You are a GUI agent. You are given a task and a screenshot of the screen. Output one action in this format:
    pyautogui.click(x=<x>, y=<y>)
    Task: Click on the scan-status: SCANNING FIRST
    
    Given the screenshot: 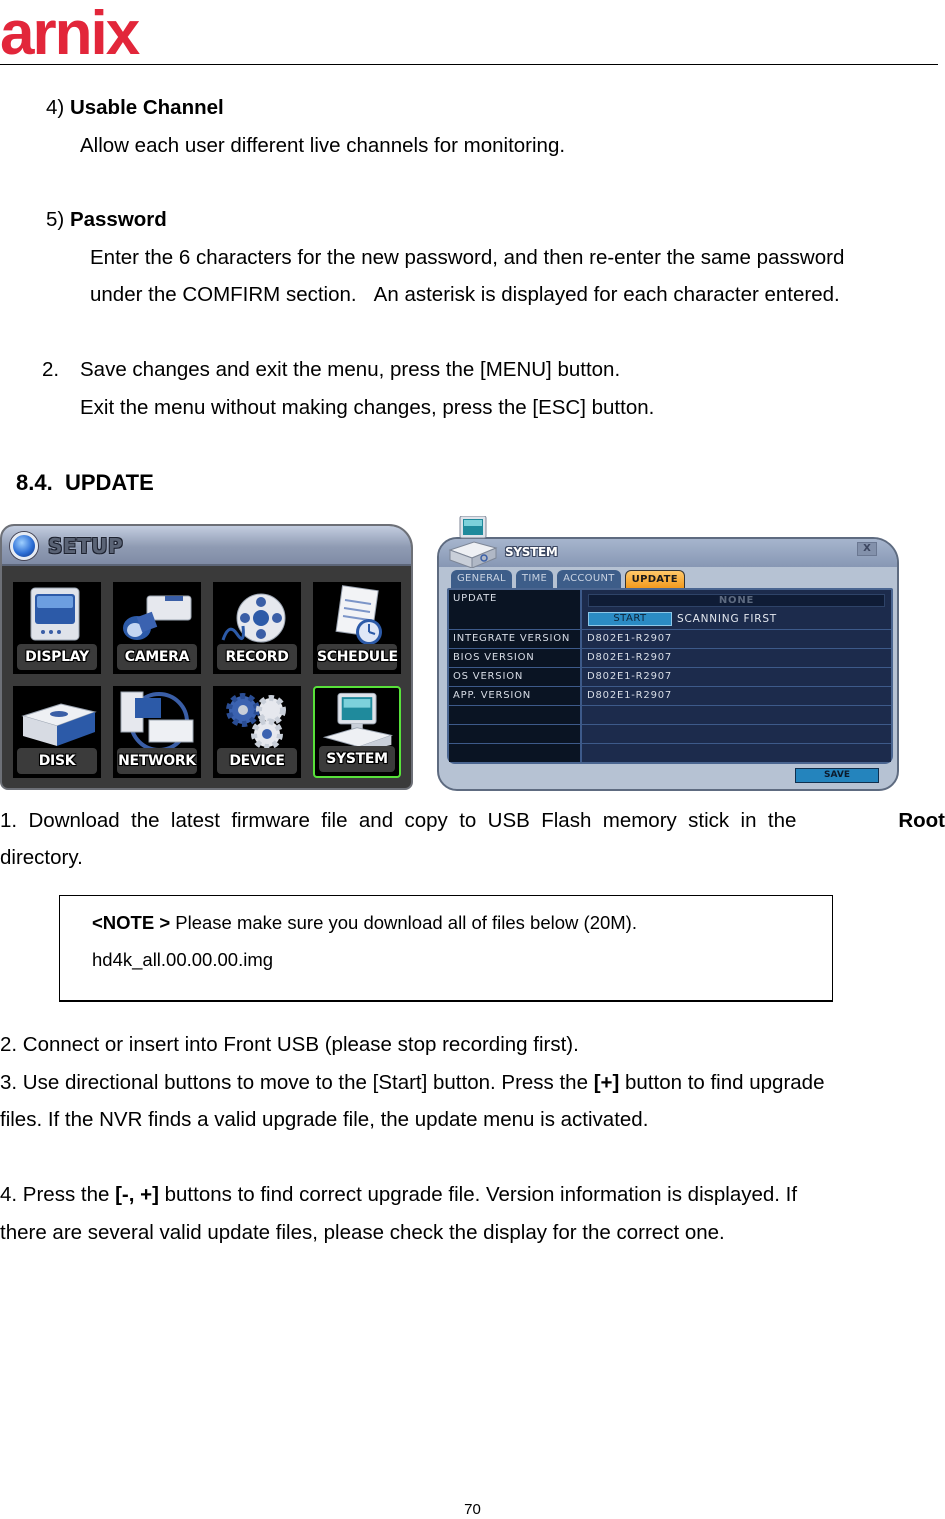 What is the action you would take?
    pyautogui.click(x=727, y=619)
    